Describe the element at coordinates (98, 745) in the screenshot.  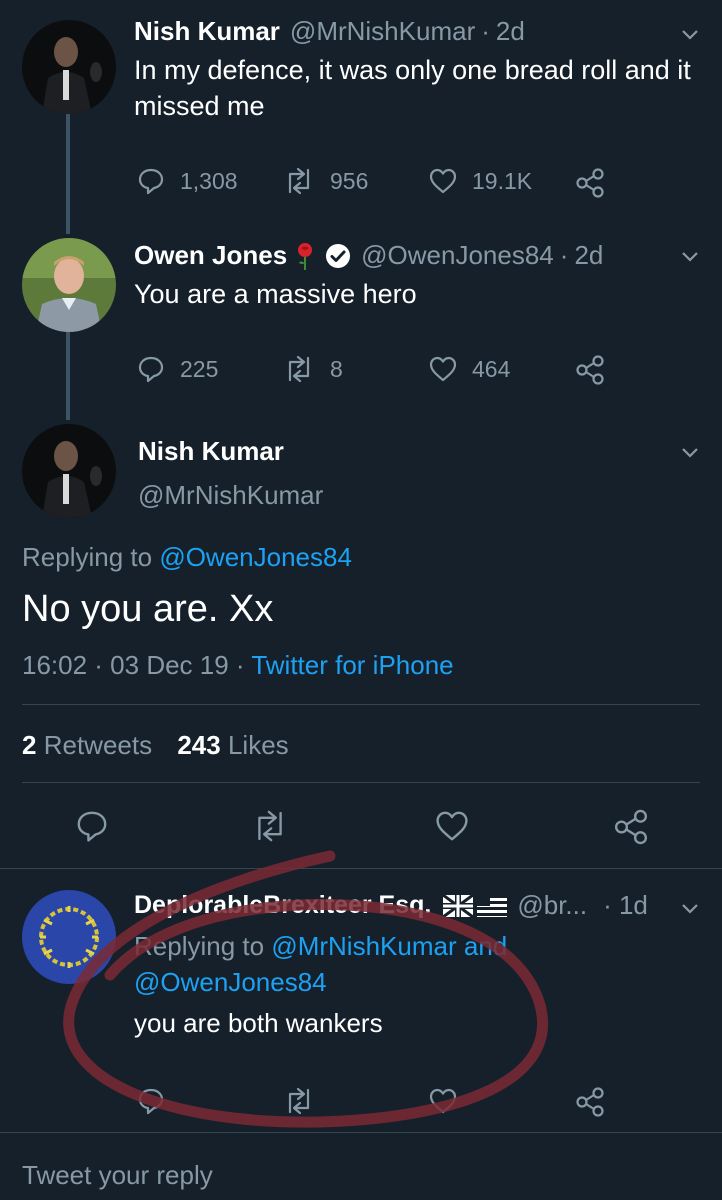
I see `retweets-label: Retweets` at that location.